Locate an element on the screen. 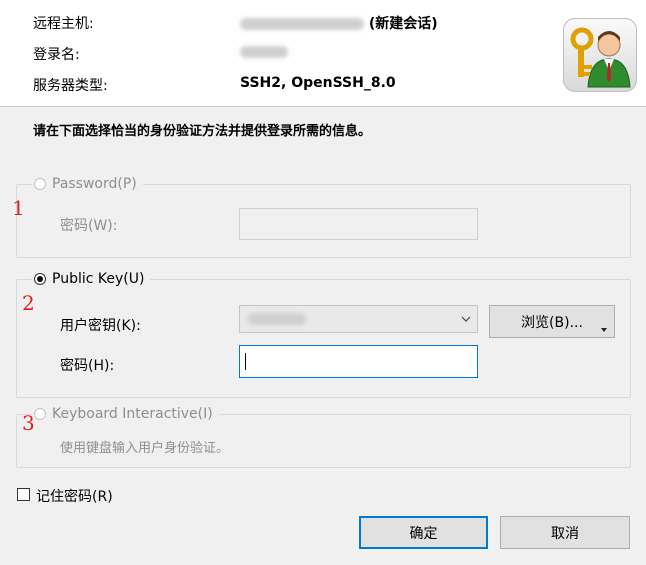 The width and height of the screenshot is (646, 565). keyboard-description: 使用键盘输入用户身份验证。 is located at coordinates (145, 448).